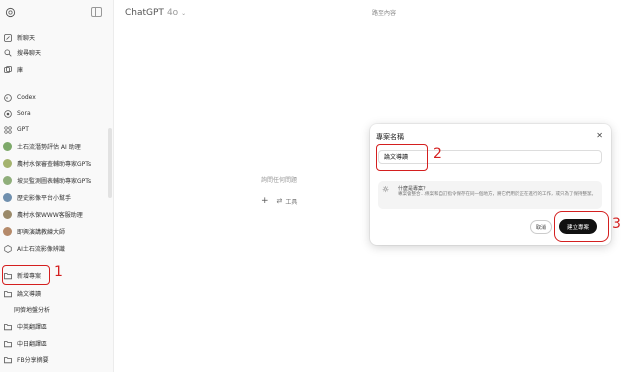 This screenshot has height=372, width=640. I want to click on tools-icon: ⇄, so click(280, 201).